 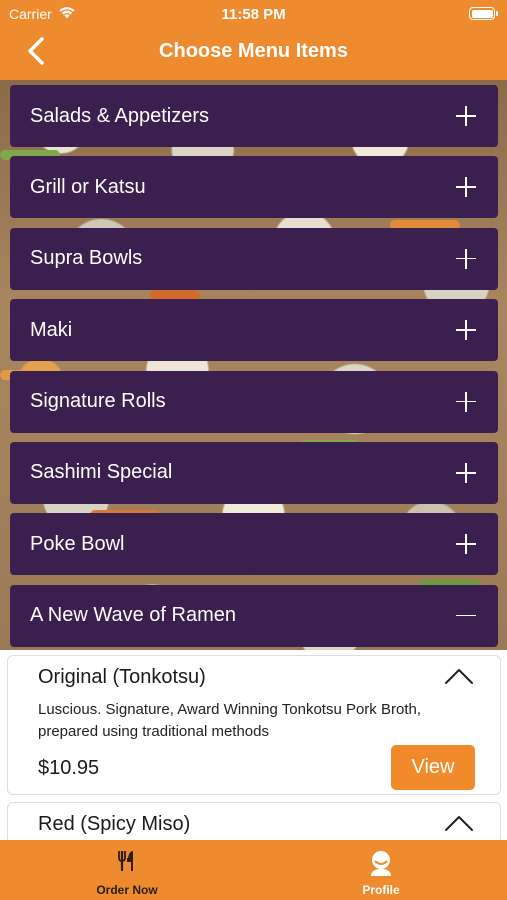 What do you see at coordinates (381, 865) in the screenshot?
I see `person-icon` at bounding box center [381, 865].